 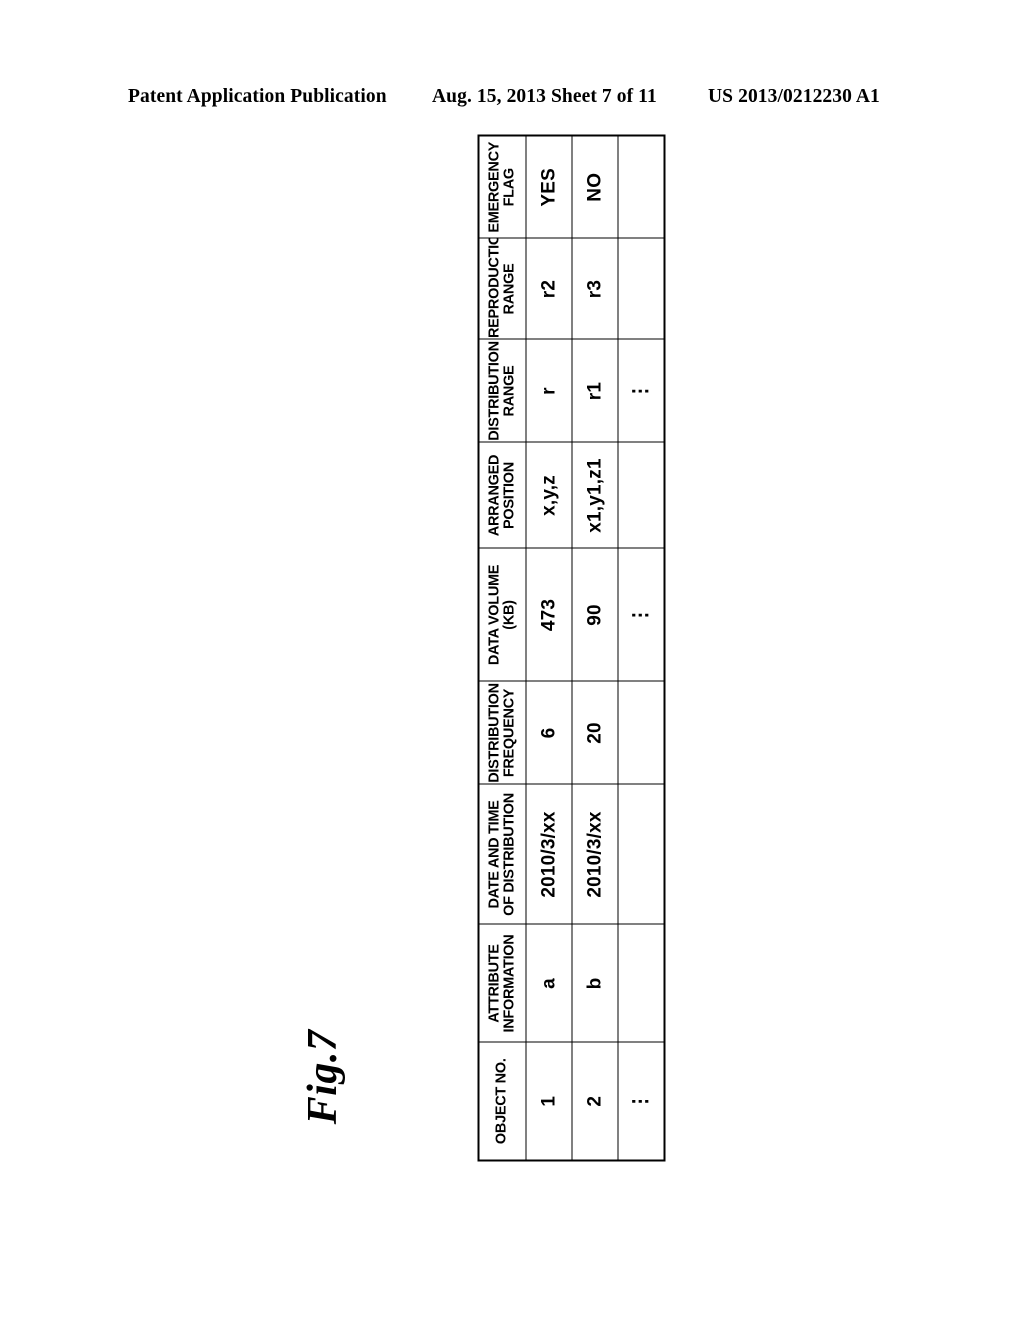 I want to click on cell-repro-range: r3, so click(x=595, y=289).